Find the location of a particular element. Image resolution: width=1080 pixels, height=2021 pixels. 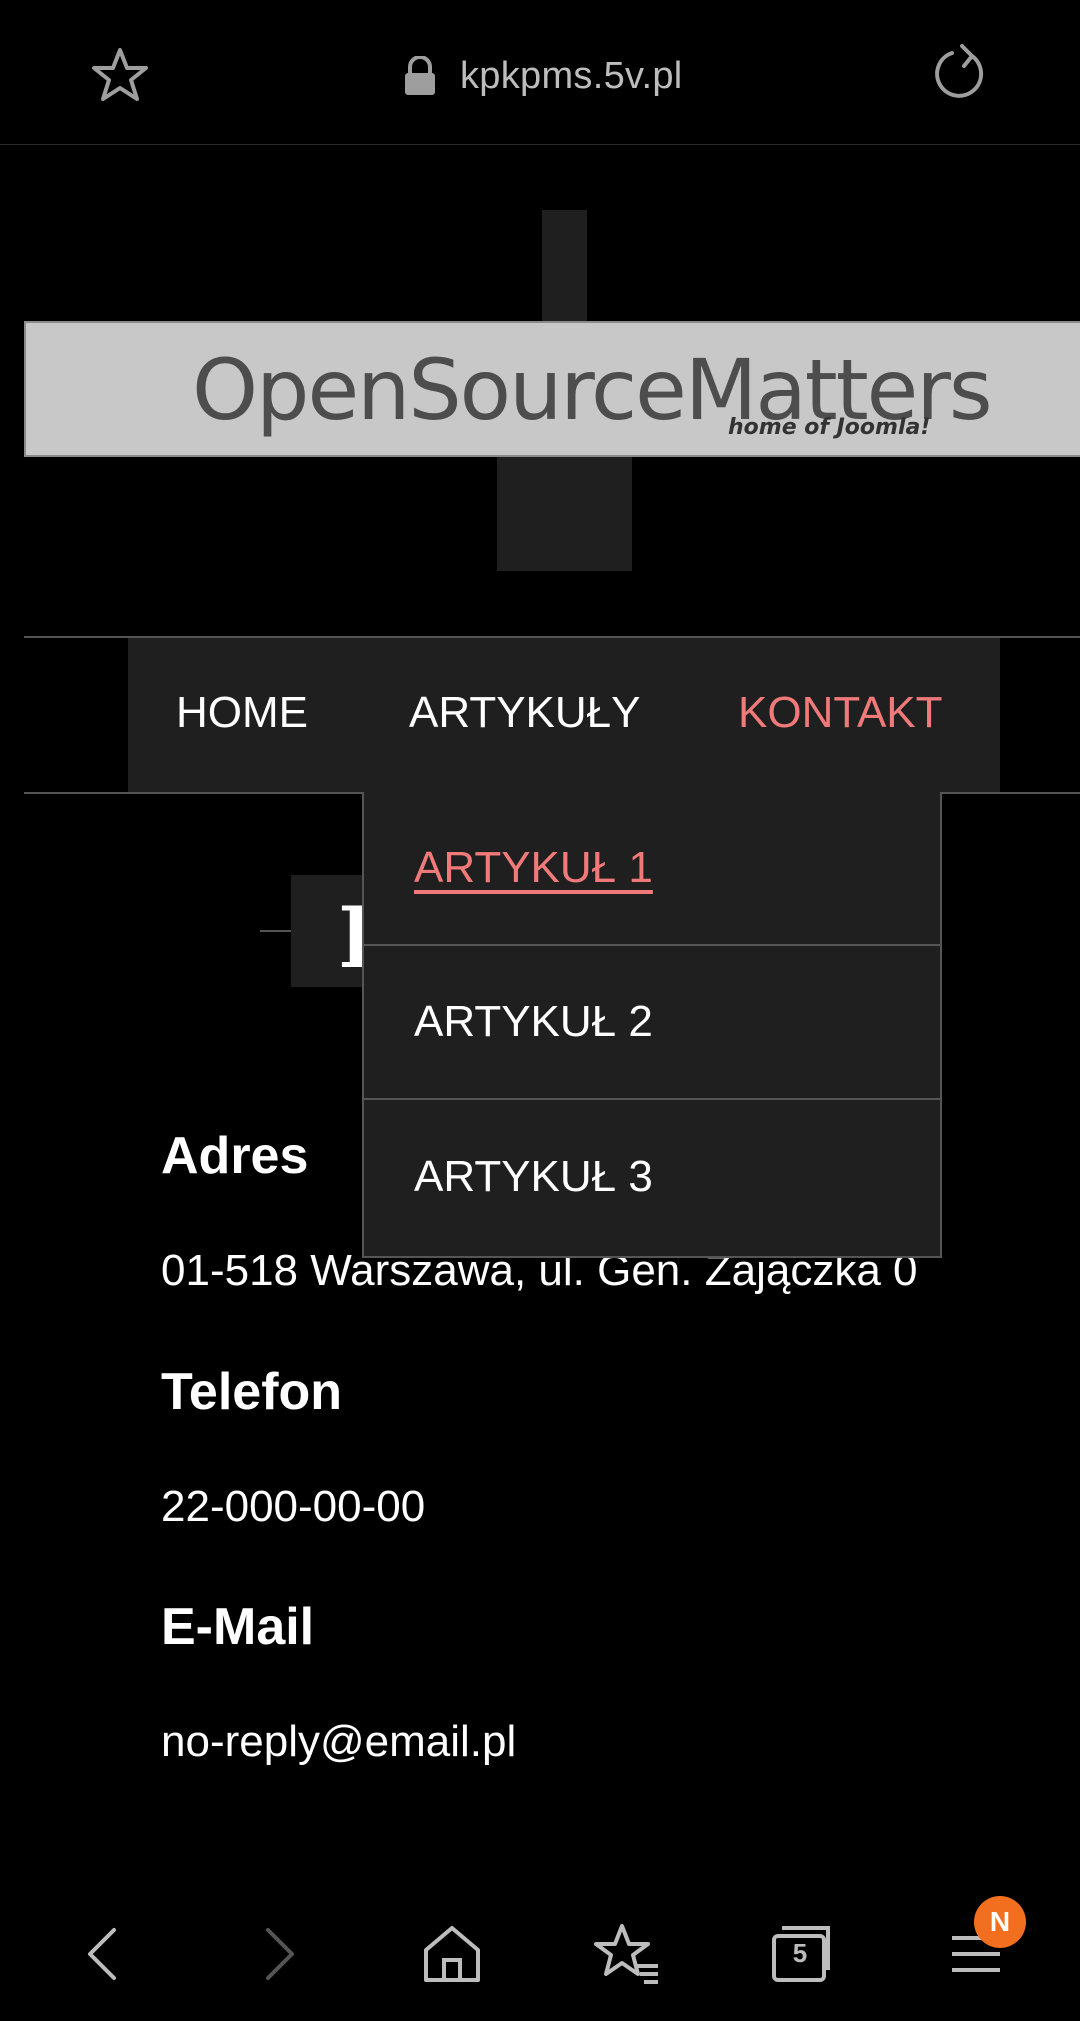

browser-bottom-bar: 5 is located at coordinates (540, 1955).